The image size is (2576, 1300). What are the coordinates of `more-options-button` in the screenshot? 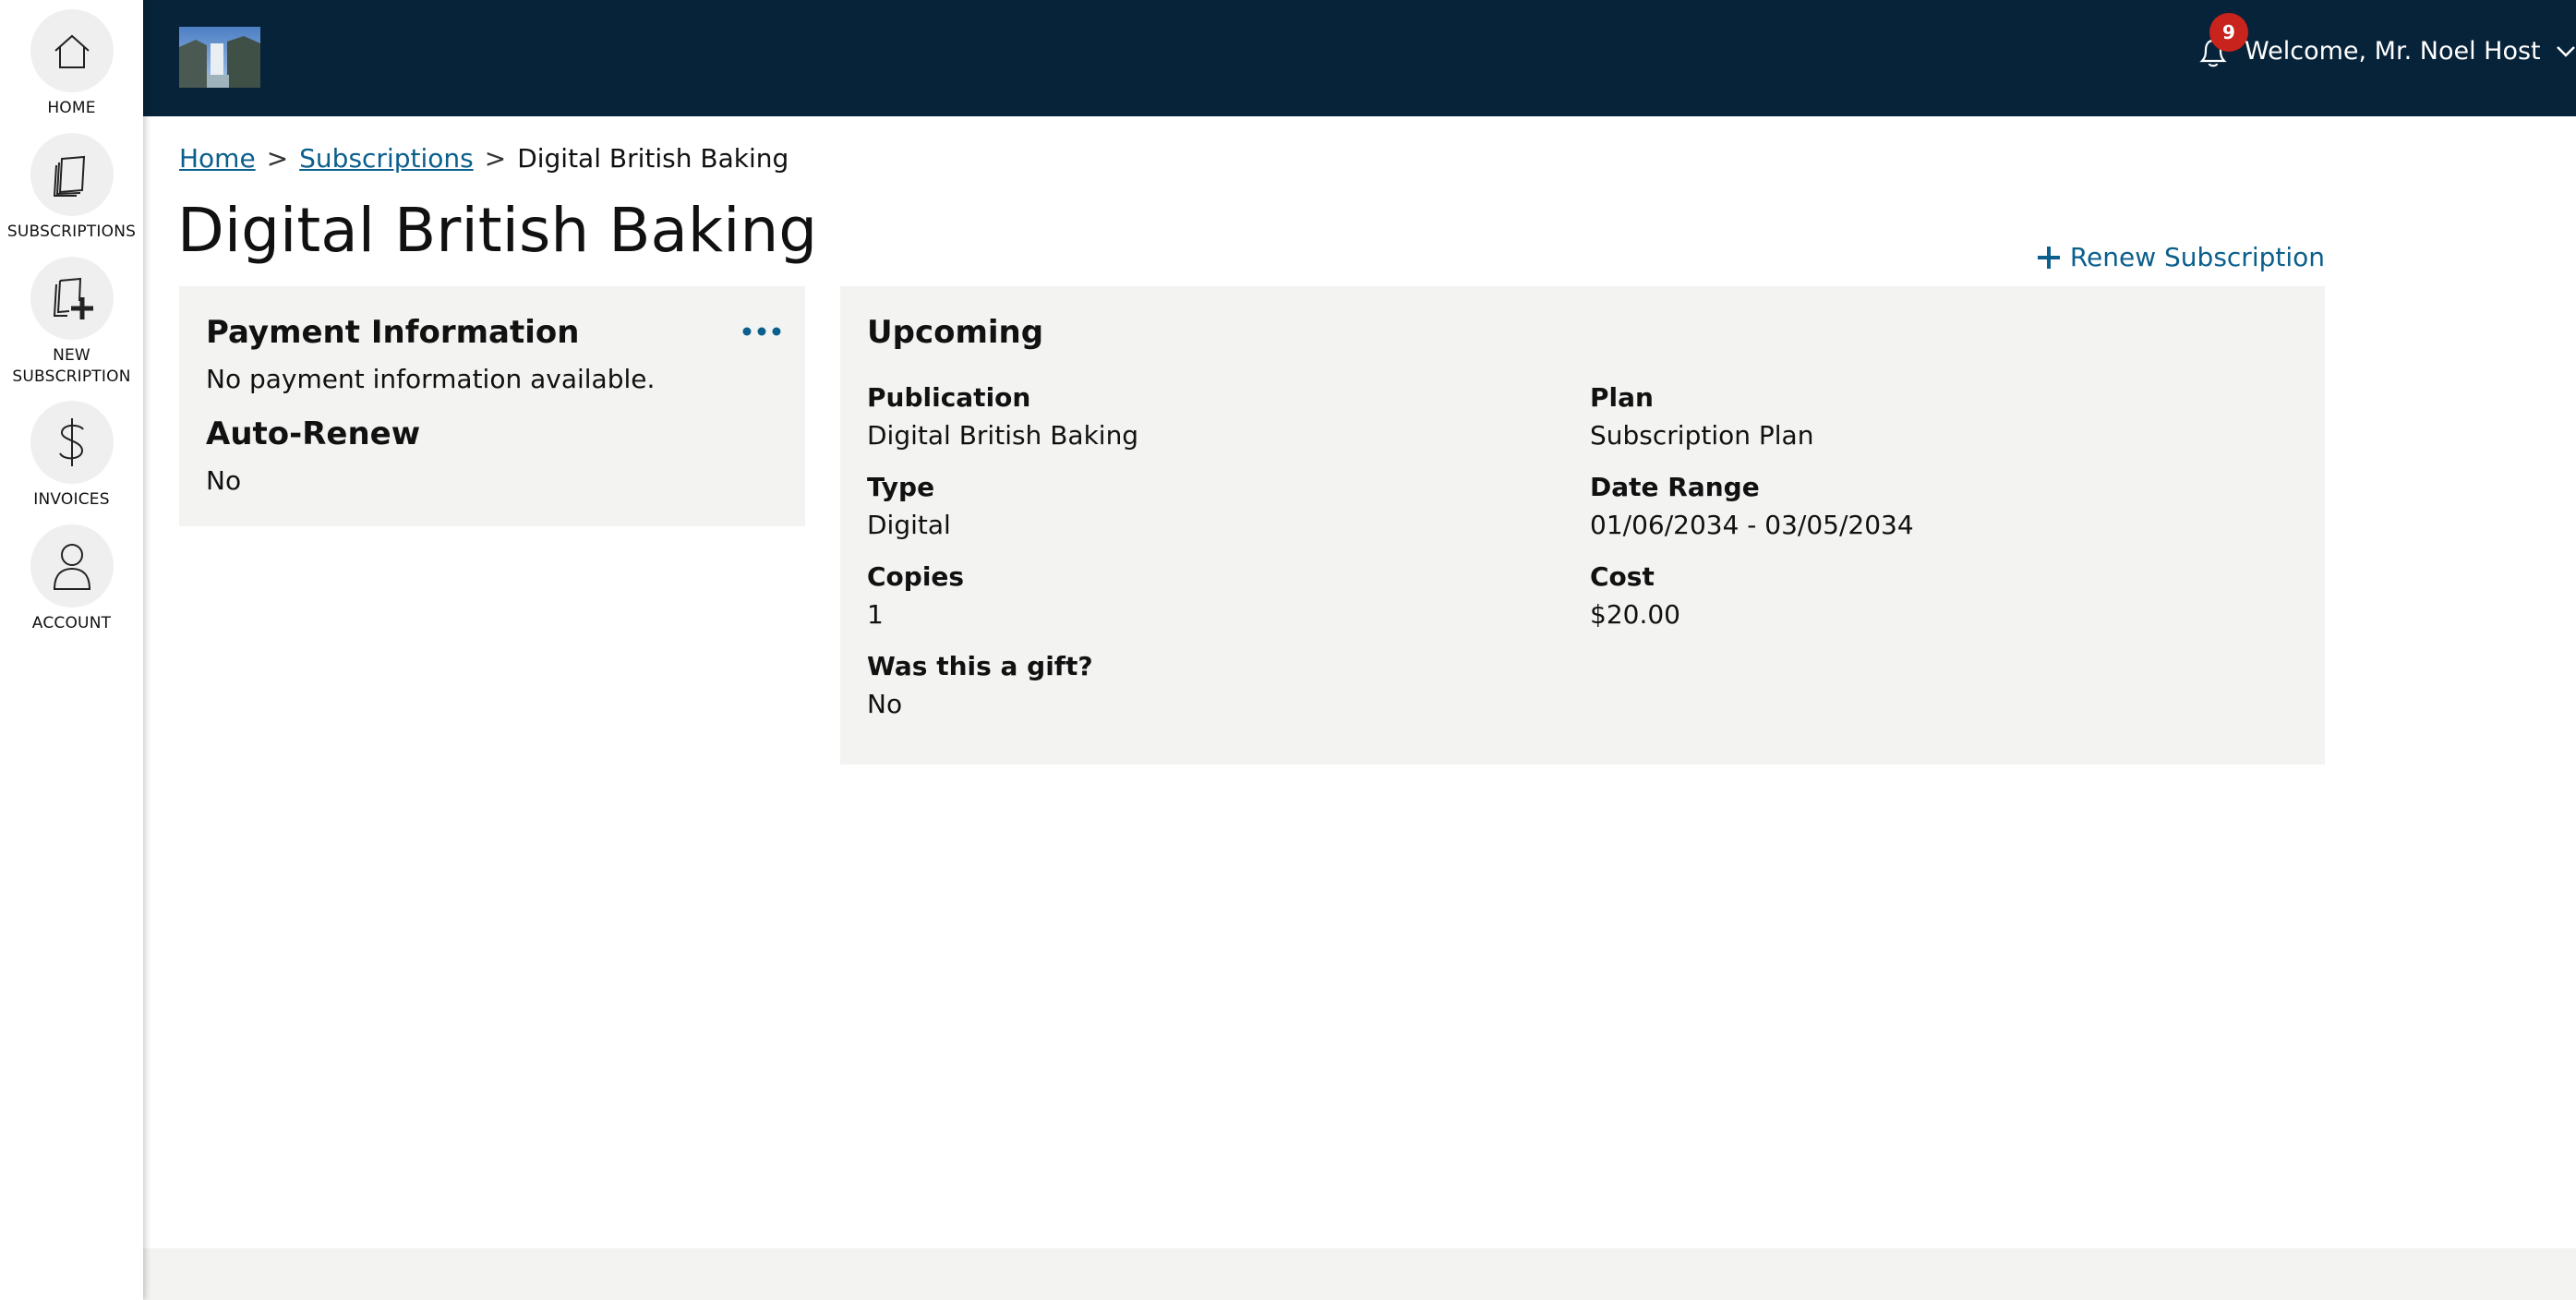 It's located at (761, 331).